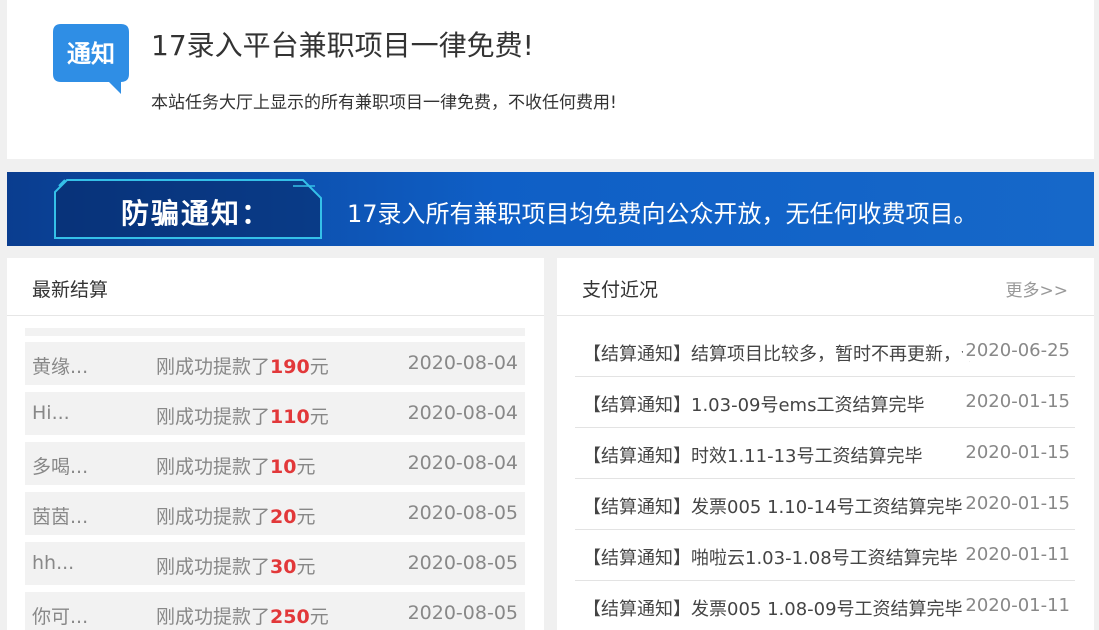  I want to click on more-link: 更多>>, so click(1037, 288).